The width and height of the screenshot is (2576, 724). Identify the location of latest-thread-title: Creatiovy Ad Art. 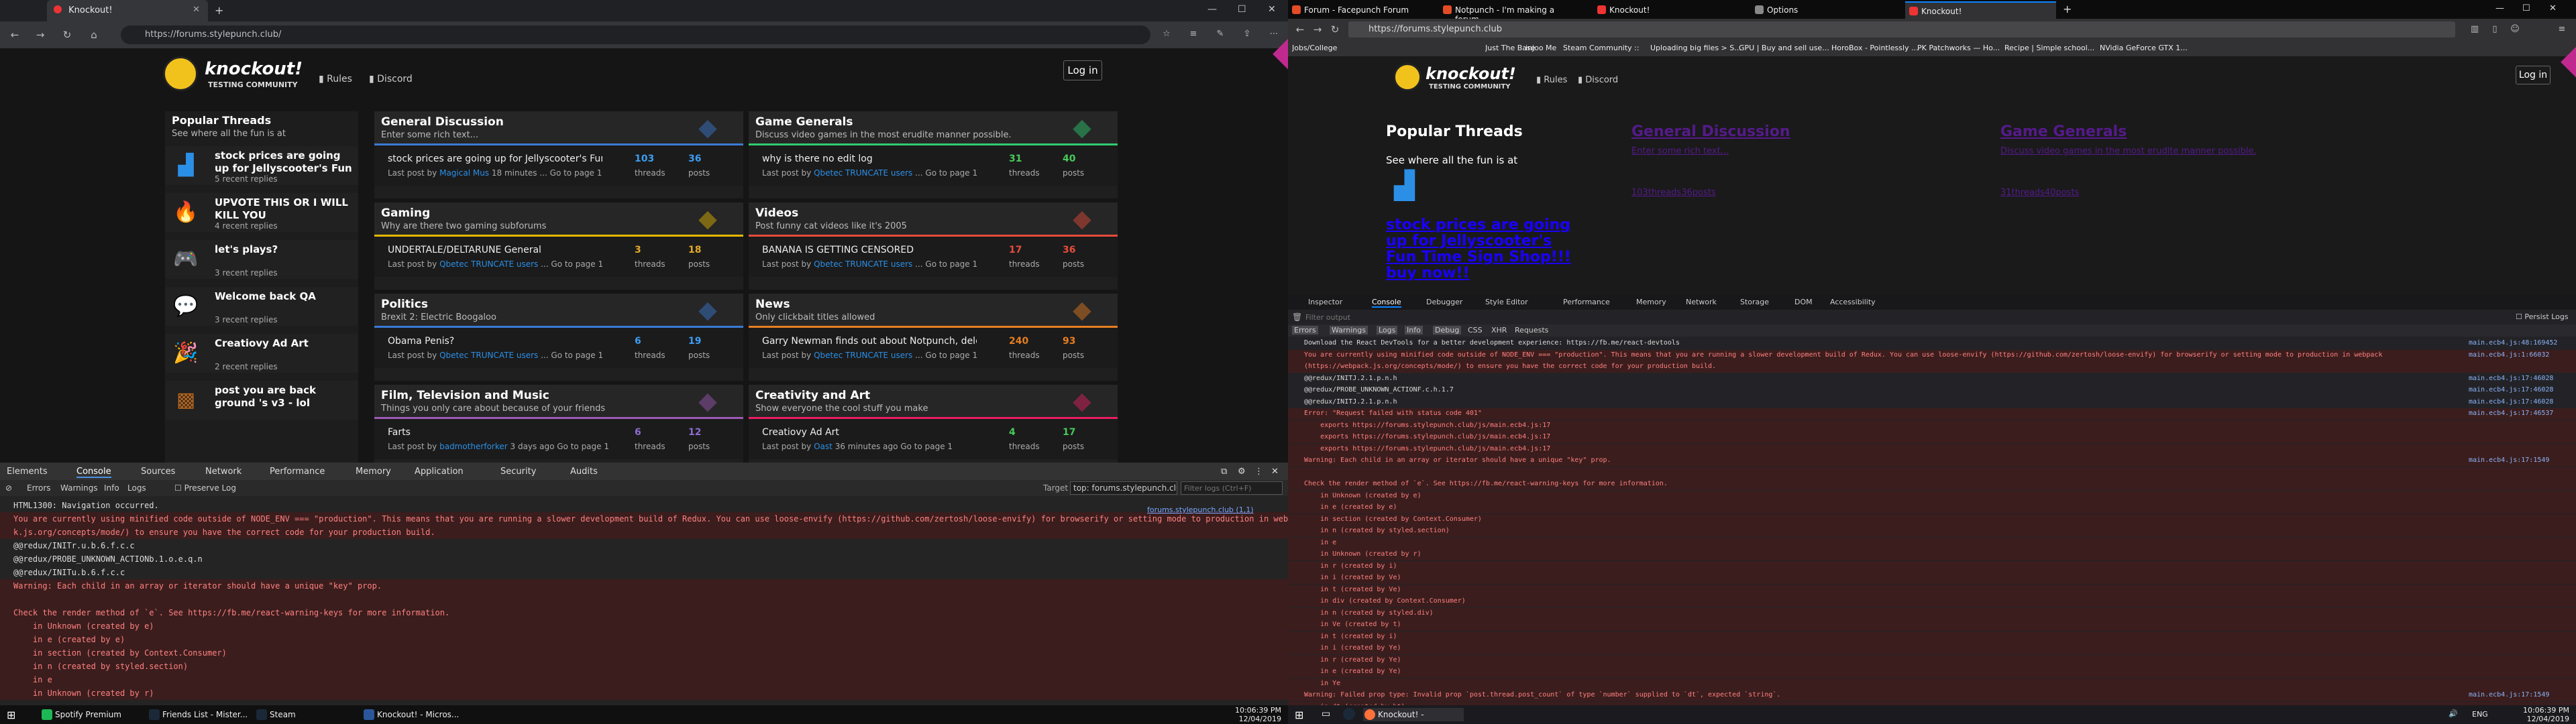
(869, 433).